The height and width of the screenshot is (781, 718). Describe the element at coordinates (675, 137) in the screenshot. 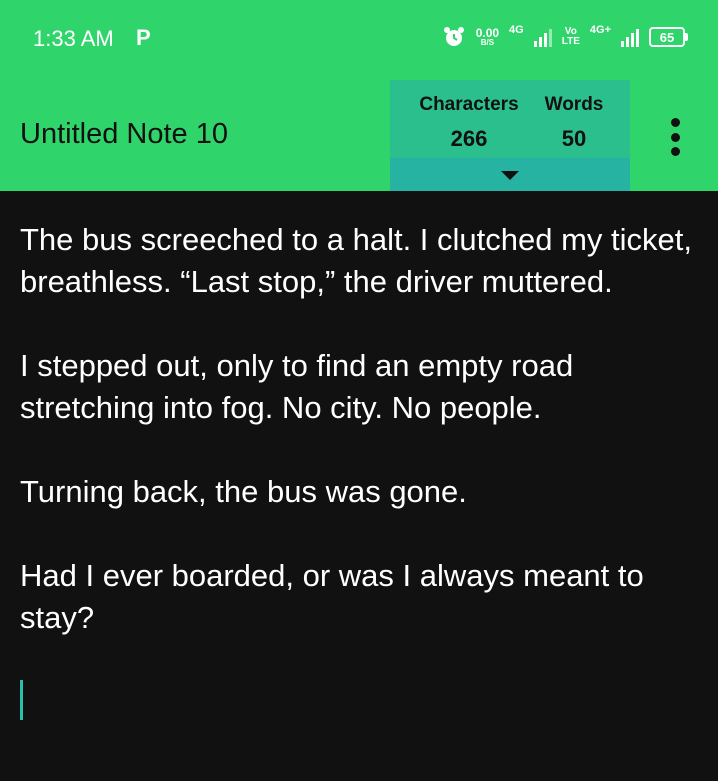

I see `more-options-button` at that location.